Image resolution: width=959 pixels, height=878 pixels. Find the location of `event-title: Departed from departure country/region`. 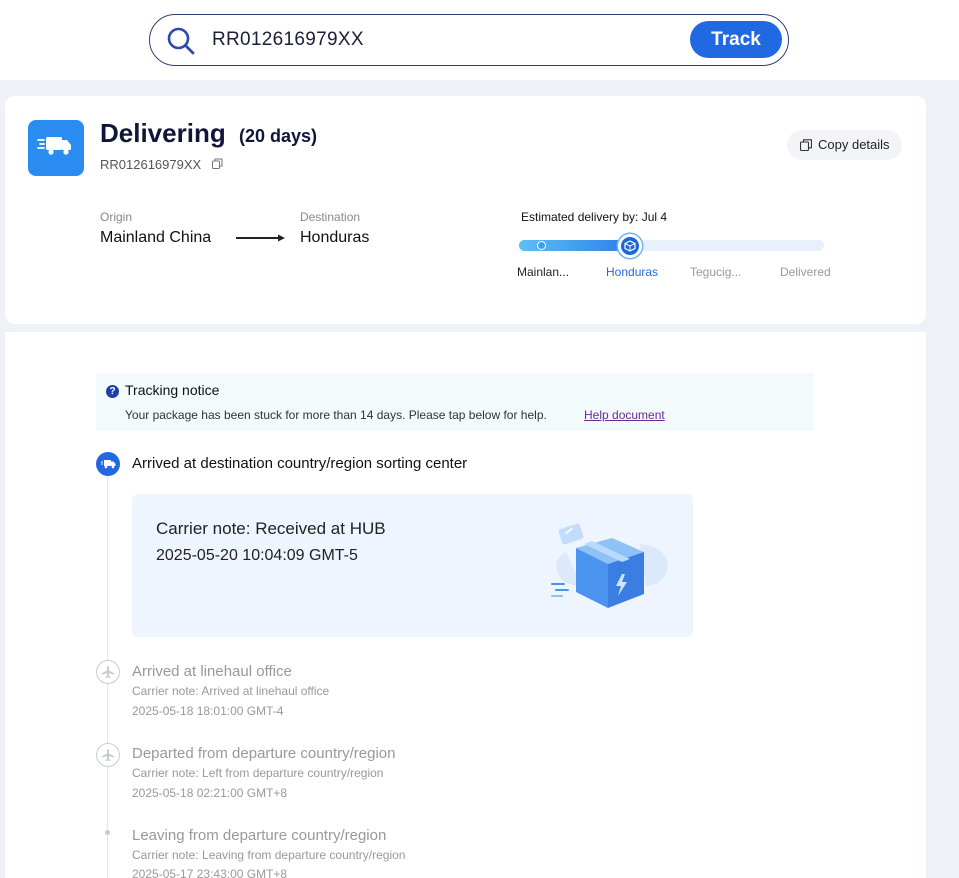

event-title: Departed from departure country/region is located at coordinates (264, 753).